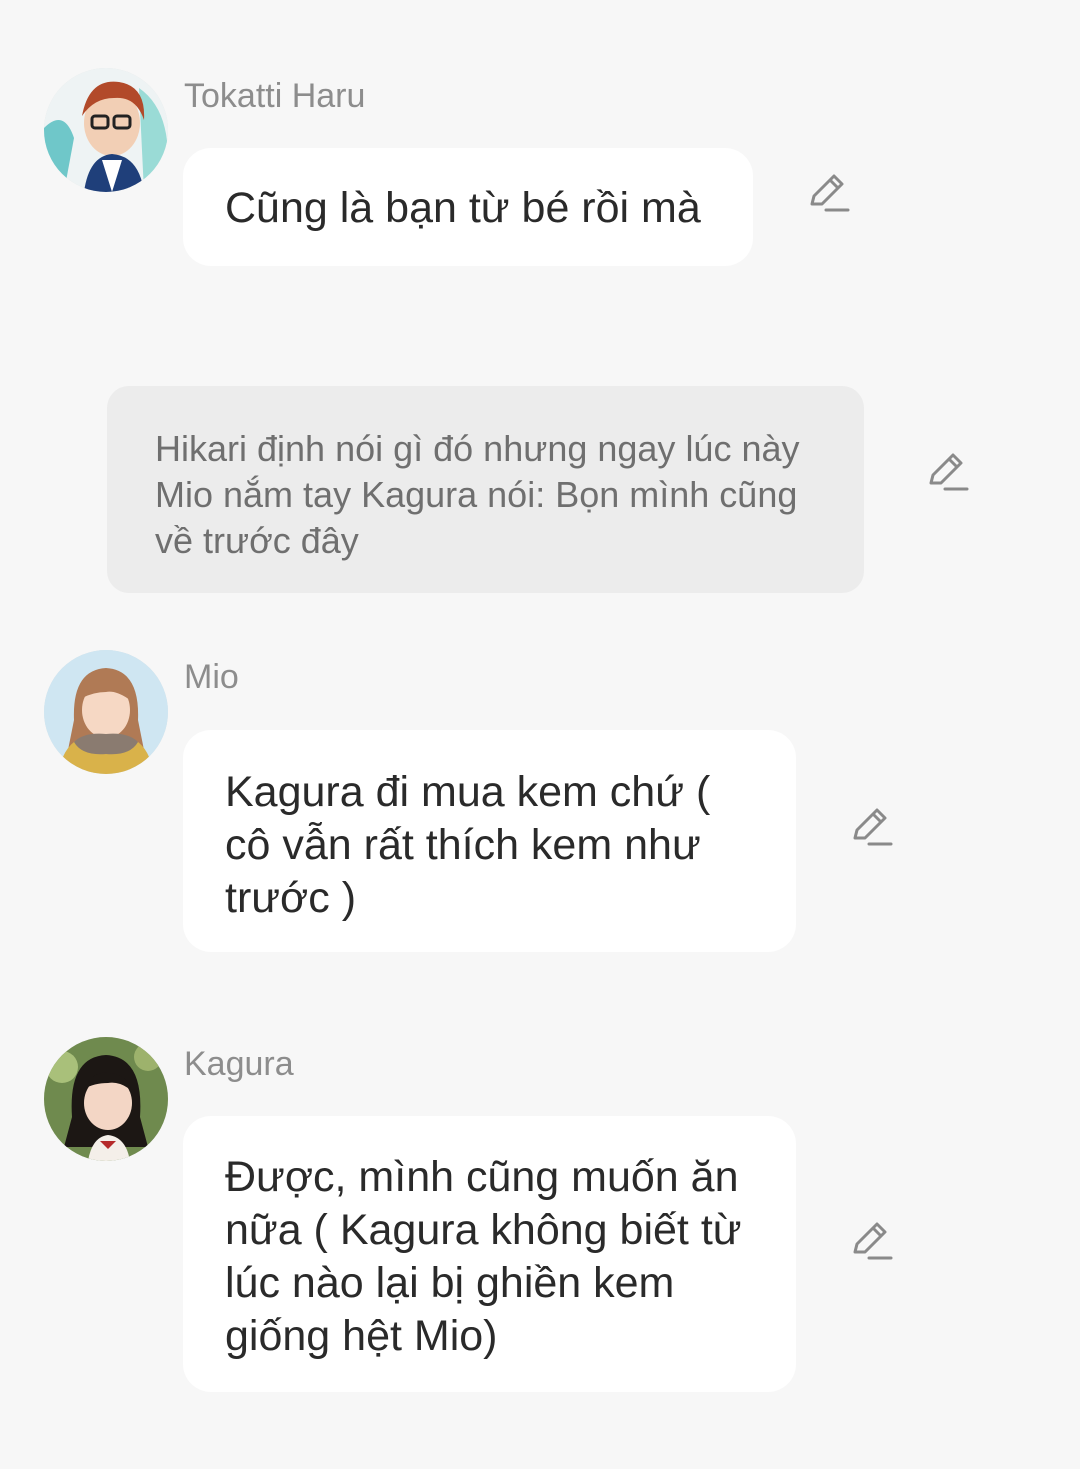 The height and width of the screenshot is (1469, 1080). I want to click on avatar-tokatti-haru, so click(106, 130).